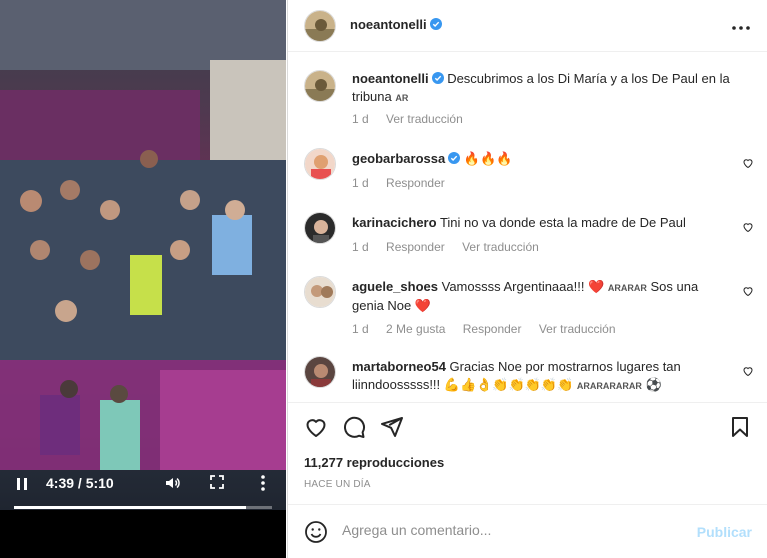  I want to click on video-timecode: 4:39 / 5:10, so click(80, 483).